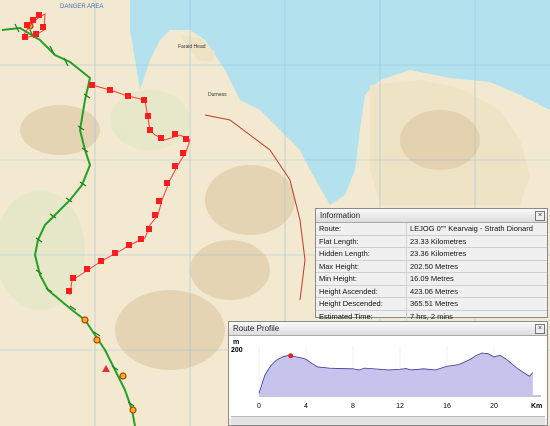 The image size is (550, 426). What do you see at coordinates (81, 7) in the screenshot?
I see `map-danger-label: DANGER AREA` at bounding box center [81, 7].